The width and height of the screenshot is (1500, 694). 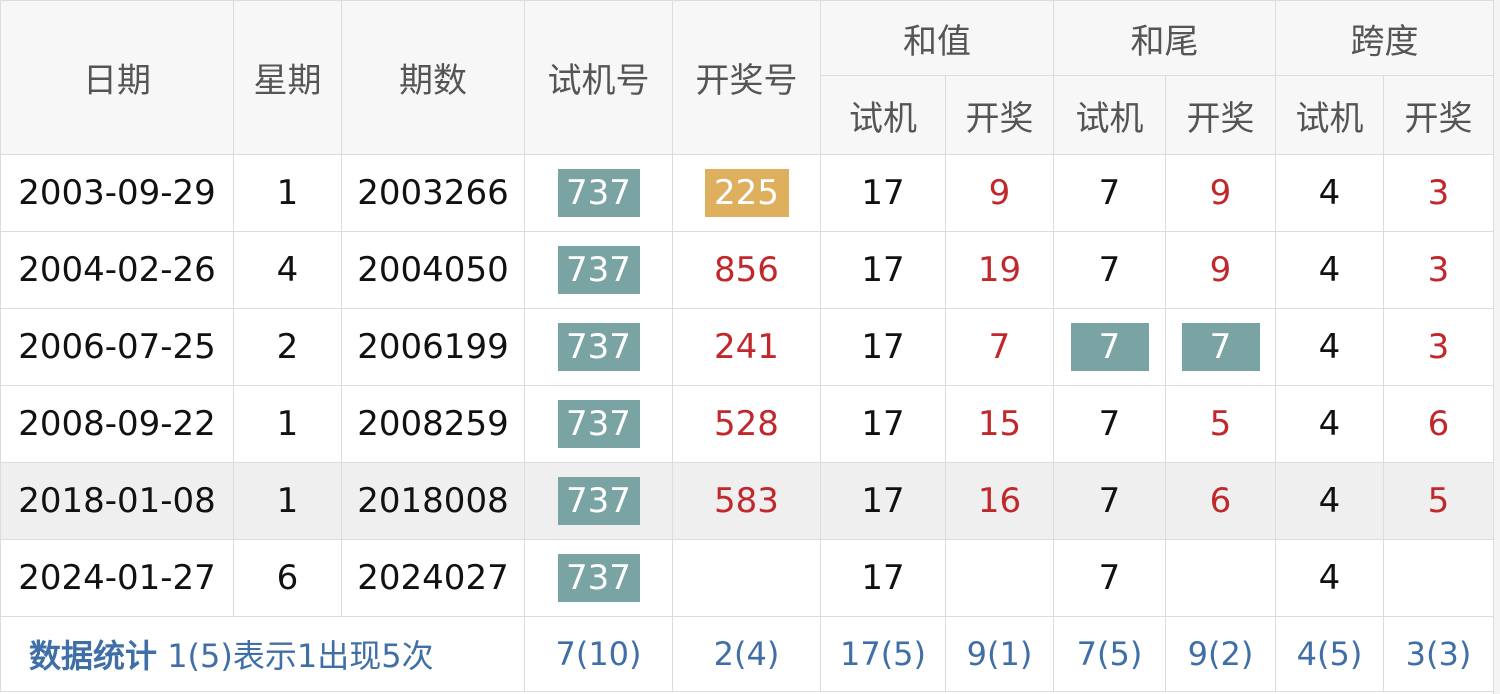 I want to click on cell-sum-draw: 16, so click(x=999, y=501).